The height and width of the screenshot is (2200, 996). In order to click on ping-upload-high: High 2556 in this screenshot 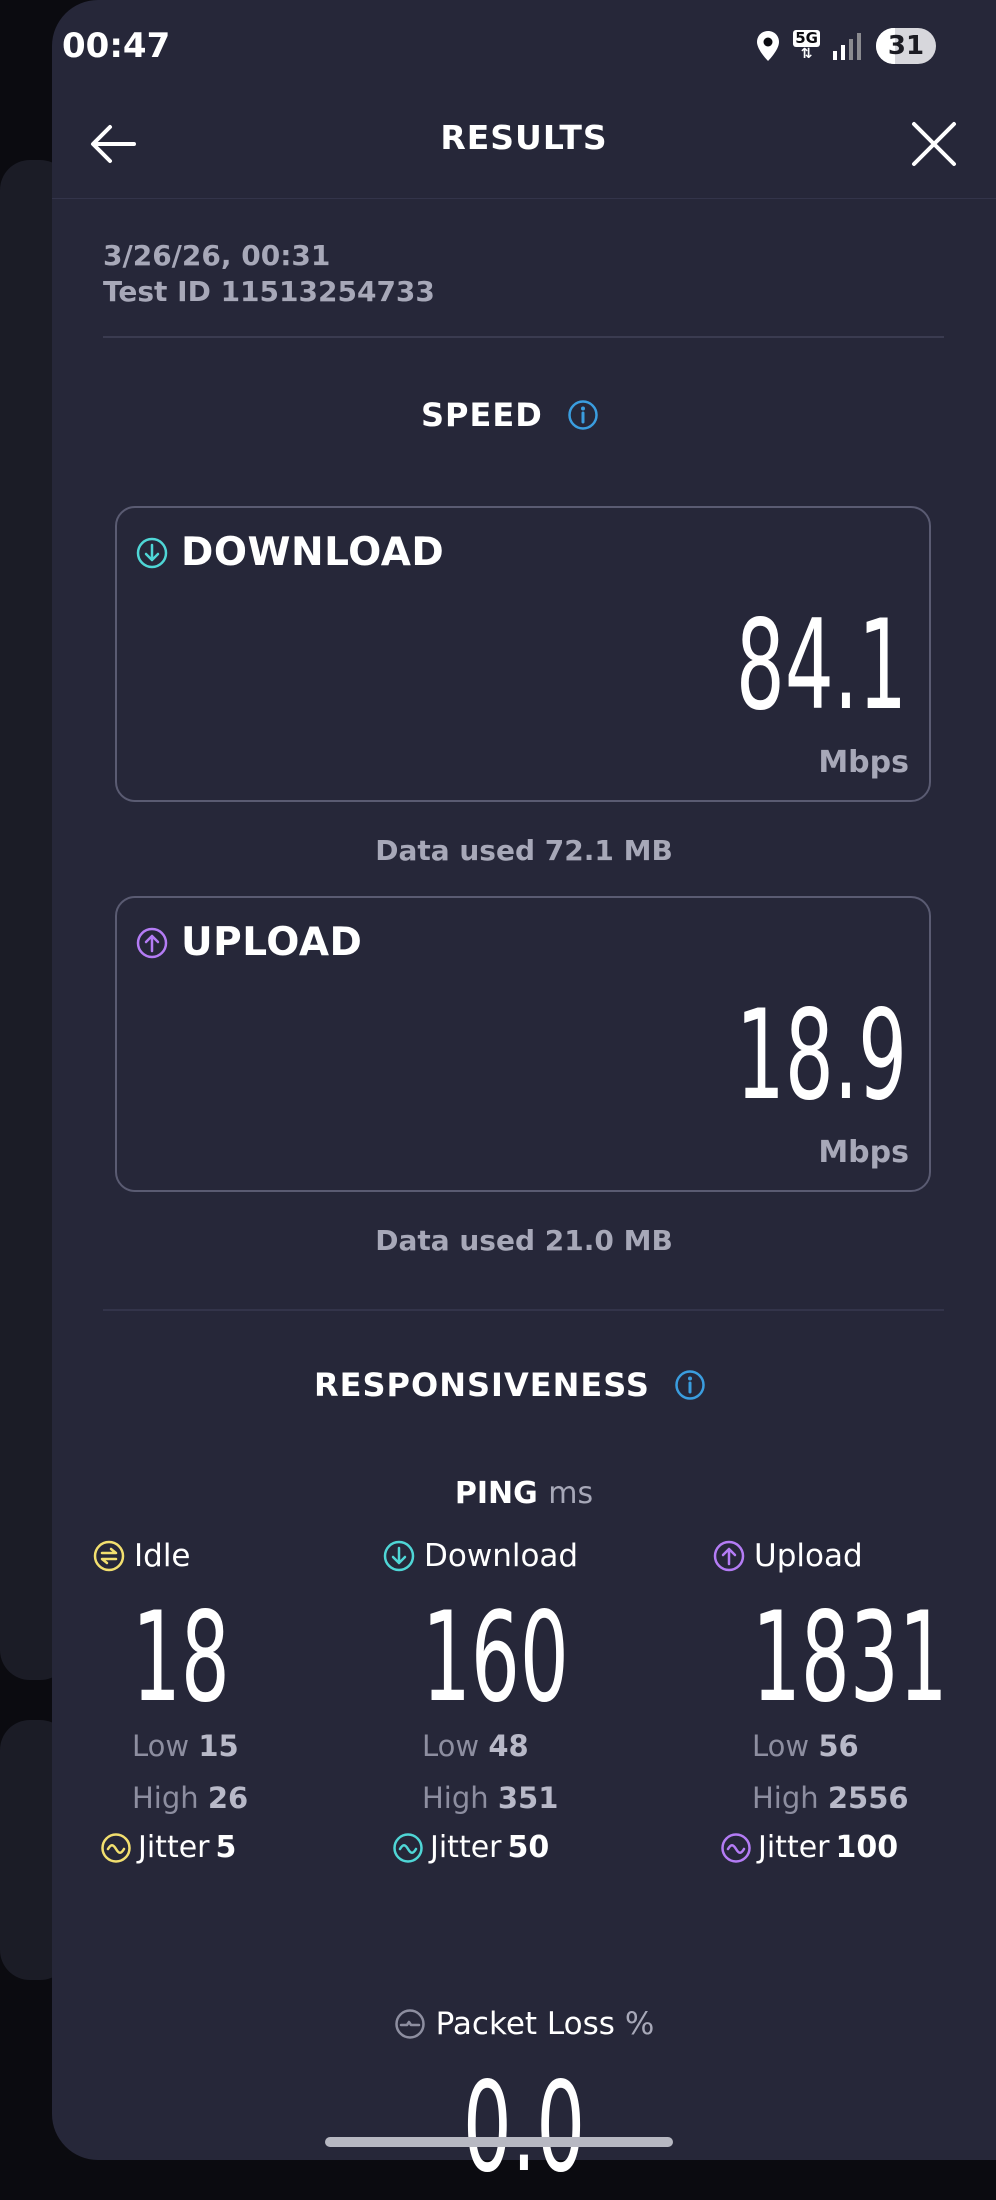, I will do `click(830, 1798)`.